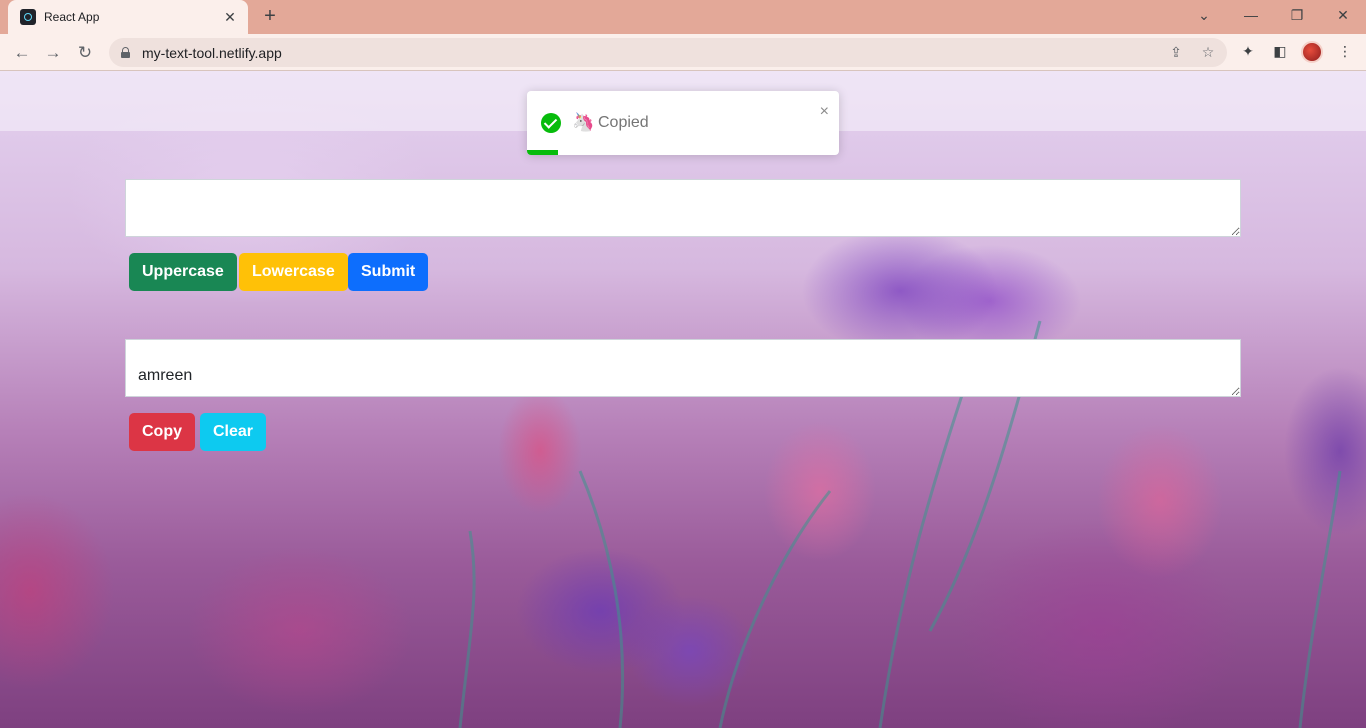 The height and width of the screenshot is (728, 1366). What do you see at coordinates (28, 17) in the screenshot?
I see `react-favicon-icon` at bounding box center [28, 17].